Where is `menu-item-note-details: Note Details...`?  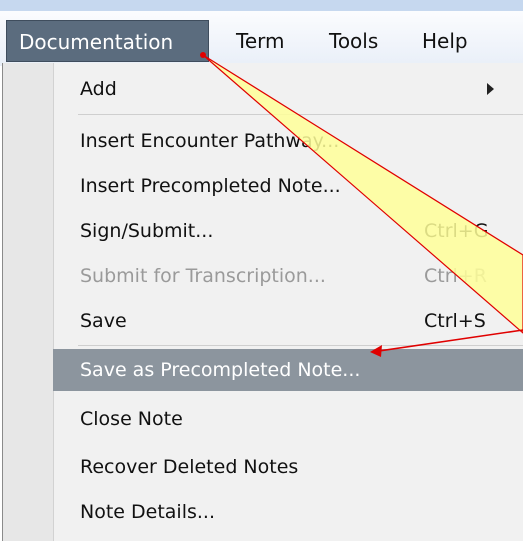 menu-item-note-details: Note Details... is located at coordinates (288, 512).